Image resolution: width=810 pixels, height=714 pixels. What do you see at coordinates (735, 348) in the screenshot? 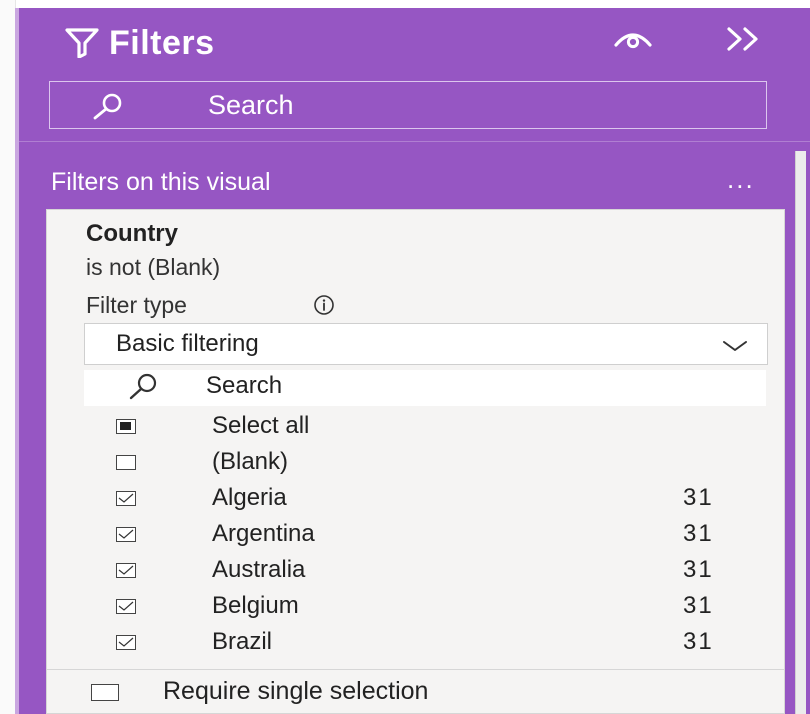
I see `chevron-down-icon` at bounding box center [735, 348].